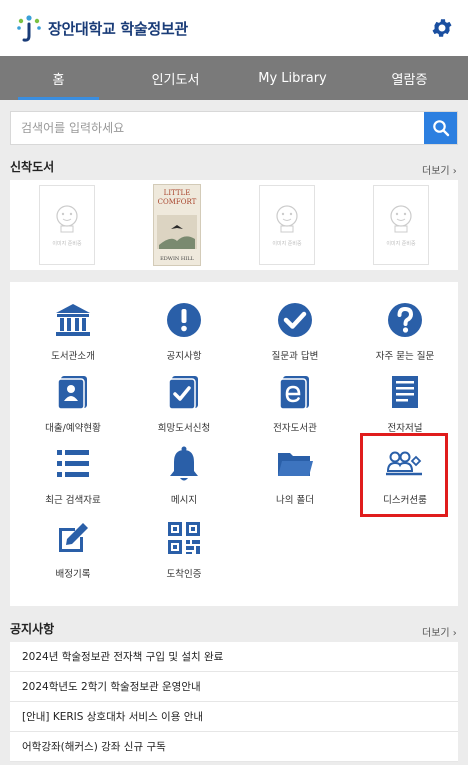 Image resolution: width=468 pixels, height=765 pixels. Describe the element at coordinates (177, 259) in the screenshot. I see `book-author: EDWIN HILL` at that location.